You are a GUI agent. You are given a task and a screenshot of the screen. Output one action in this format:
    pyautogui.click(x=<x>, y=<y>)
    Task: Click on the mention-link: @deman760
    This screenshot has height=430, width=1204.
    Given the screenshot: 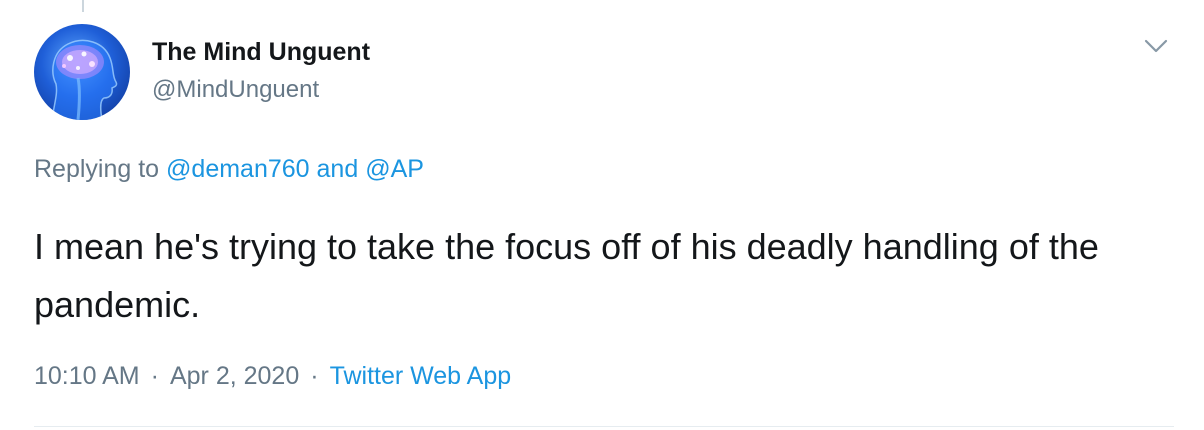 What is the action you would take?
    pyautogui.click(x=238, y=169)
    